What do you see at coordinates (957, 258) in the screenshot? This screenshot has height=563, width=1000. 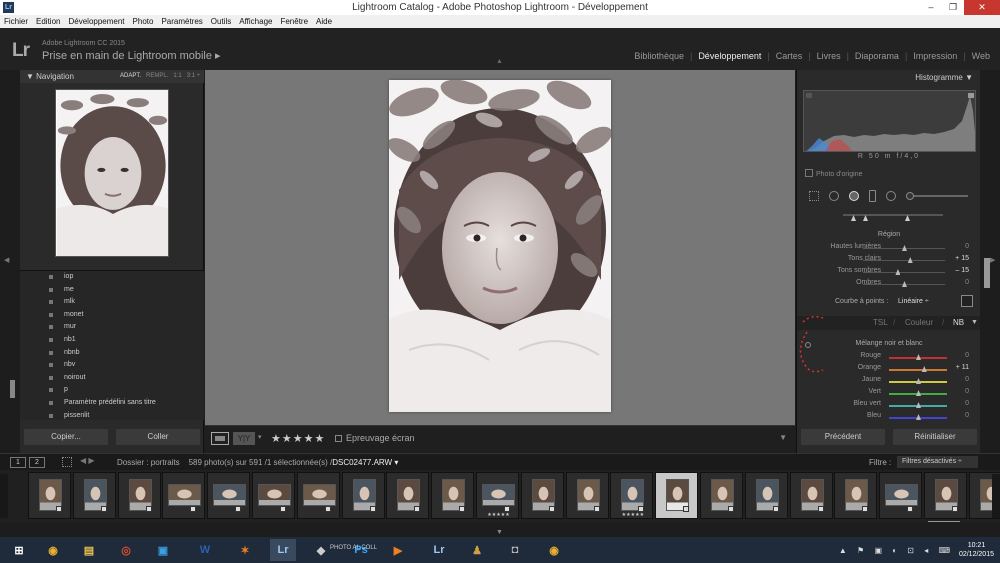 I see `slider-value: + 15` at bounding box center [957, 258].